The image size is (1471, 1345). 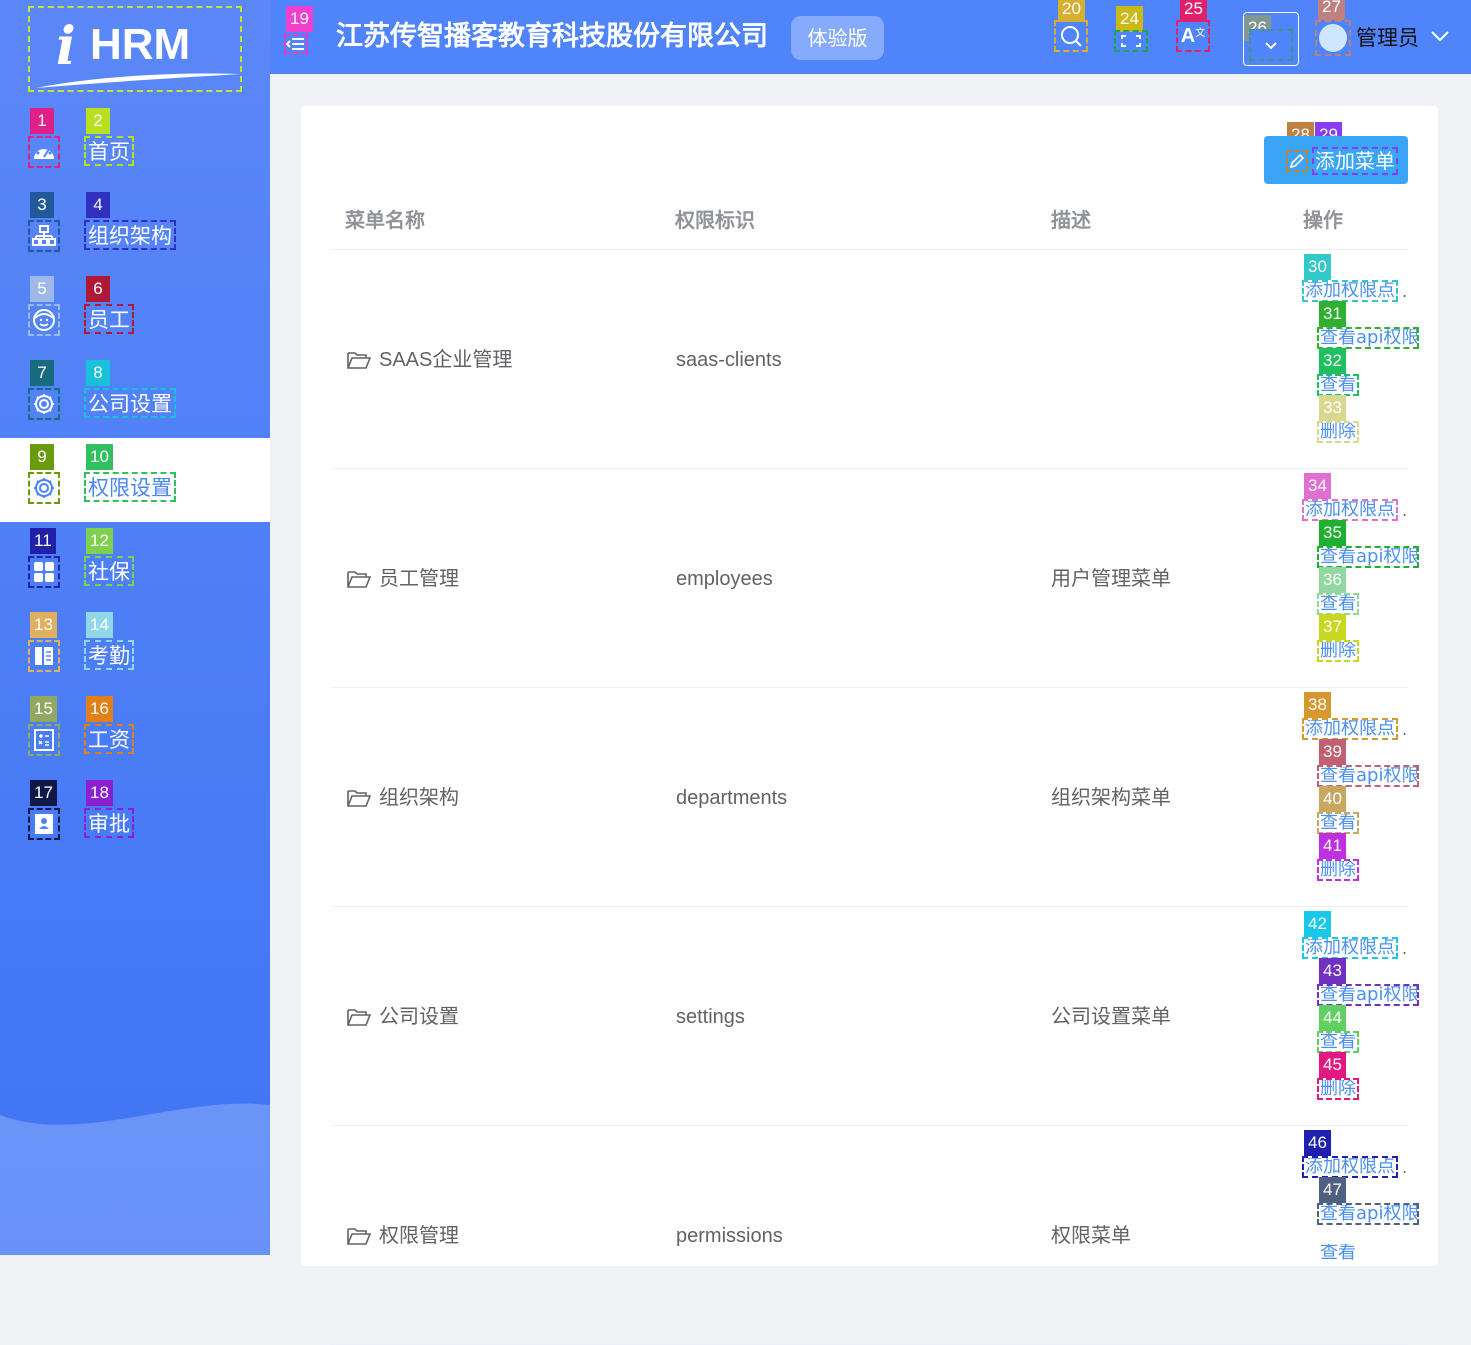 I want to click on element-badge: 43, so click(x=1332, y=971).